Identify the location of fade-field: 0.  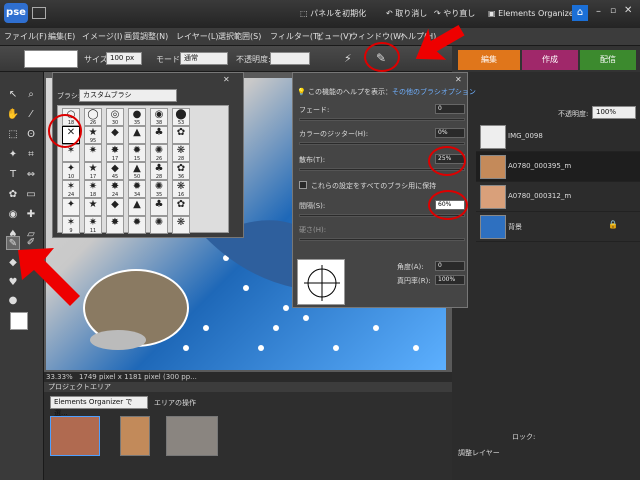
(450, 109).